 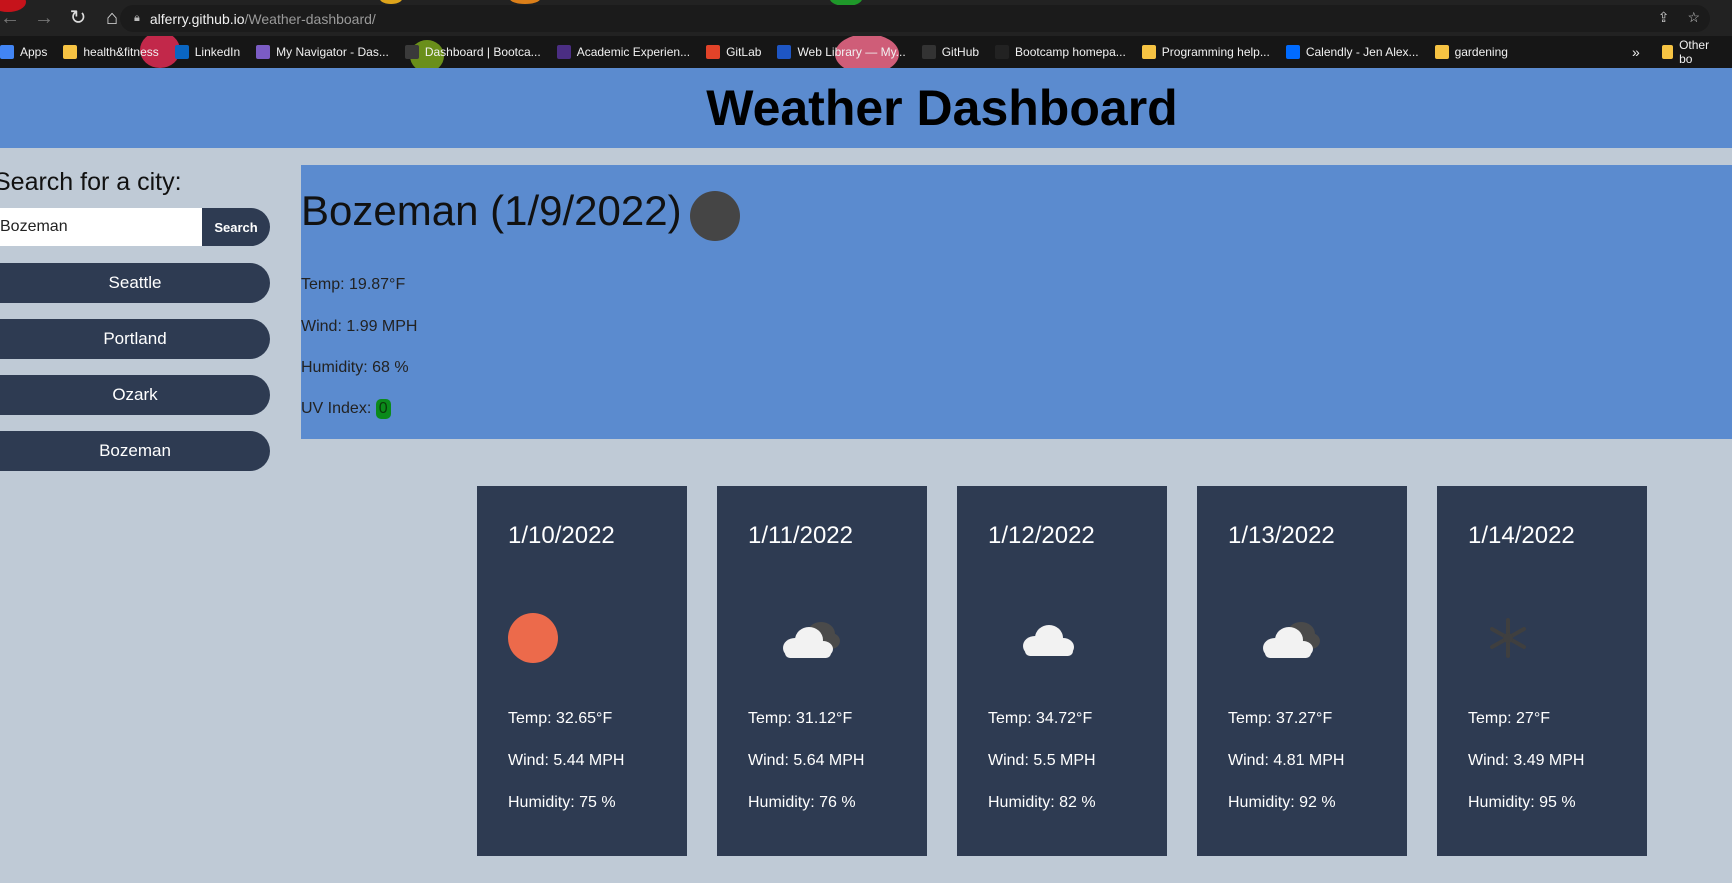 I want to click on url-host: alferry.github.io, so click(x=197, y=18).